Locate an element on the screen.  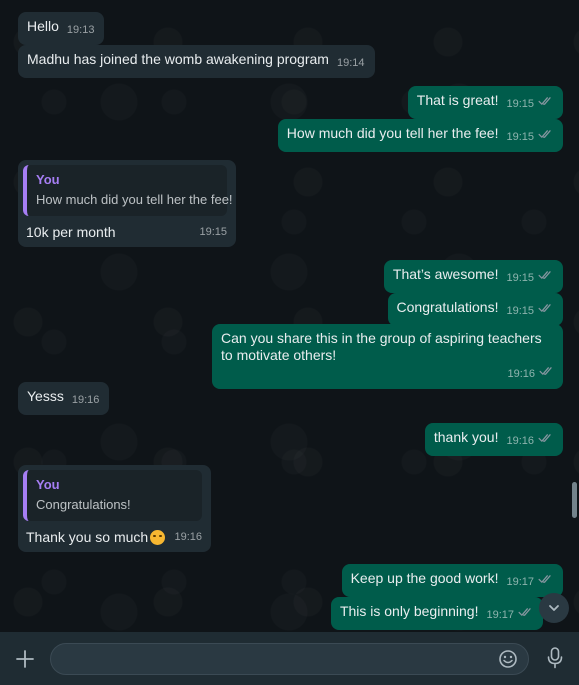
message-text: How much did you tell her the fee! is located at coordinates (392, 133).